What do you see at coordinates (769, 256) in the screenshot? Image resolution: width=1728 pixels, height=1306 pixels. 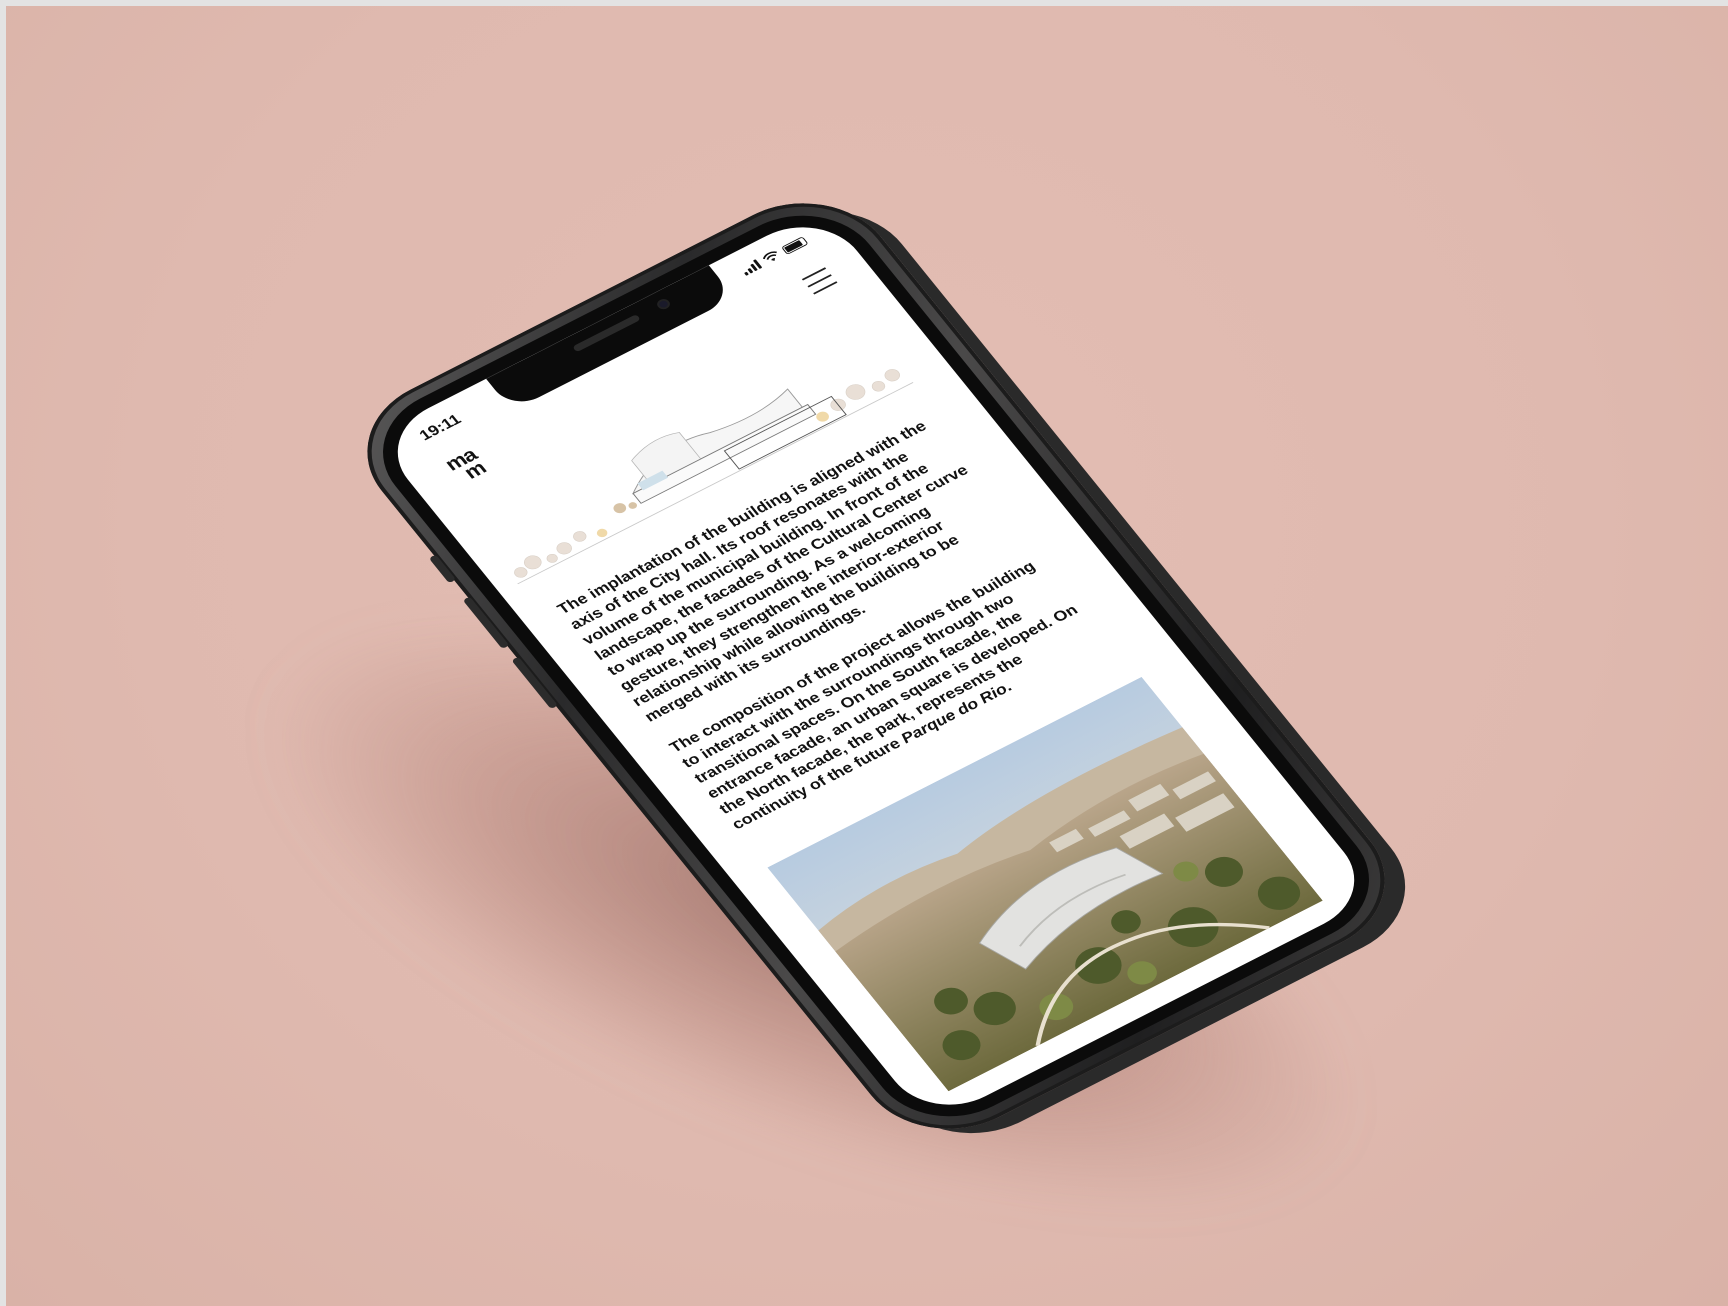 I see `wifi-icon` at bounding box center [769, 256].